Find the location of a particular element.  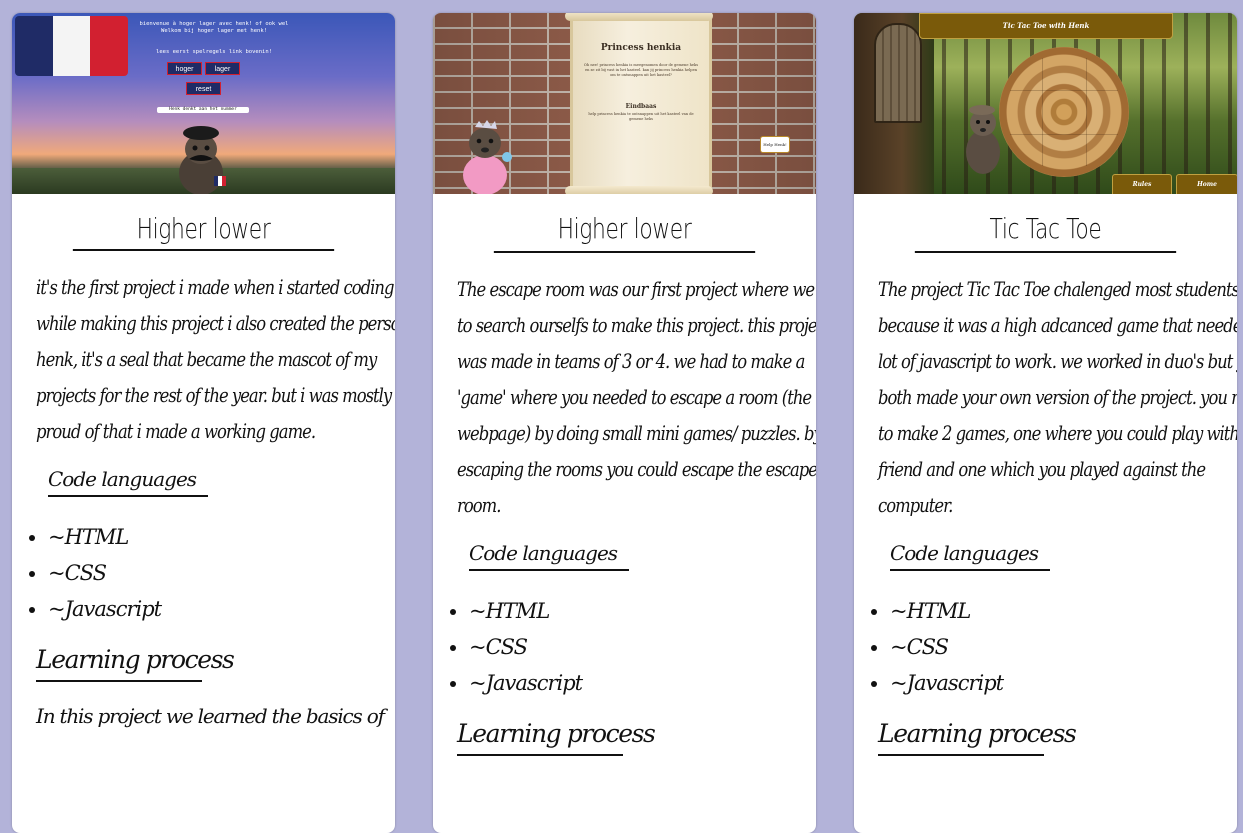

end-heading: Eindbaas is located at coordinates (641, 106).